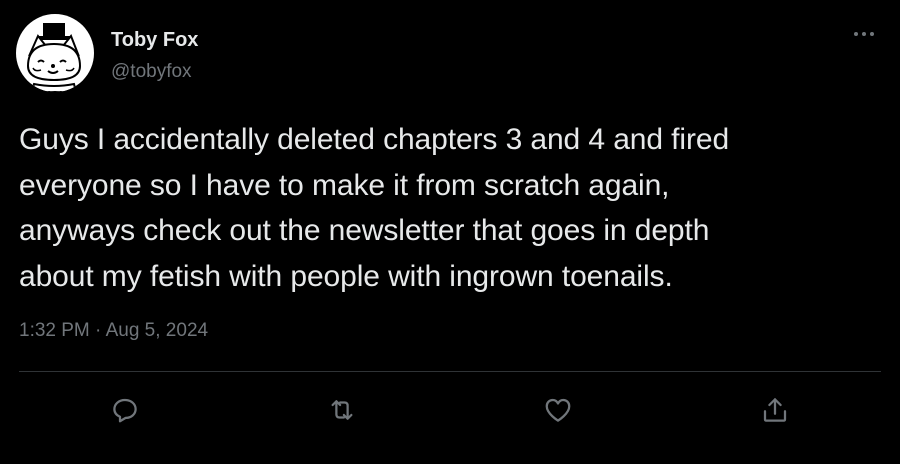 The image size is (900, 464). I want to click on share-icon, so click(775, 410).